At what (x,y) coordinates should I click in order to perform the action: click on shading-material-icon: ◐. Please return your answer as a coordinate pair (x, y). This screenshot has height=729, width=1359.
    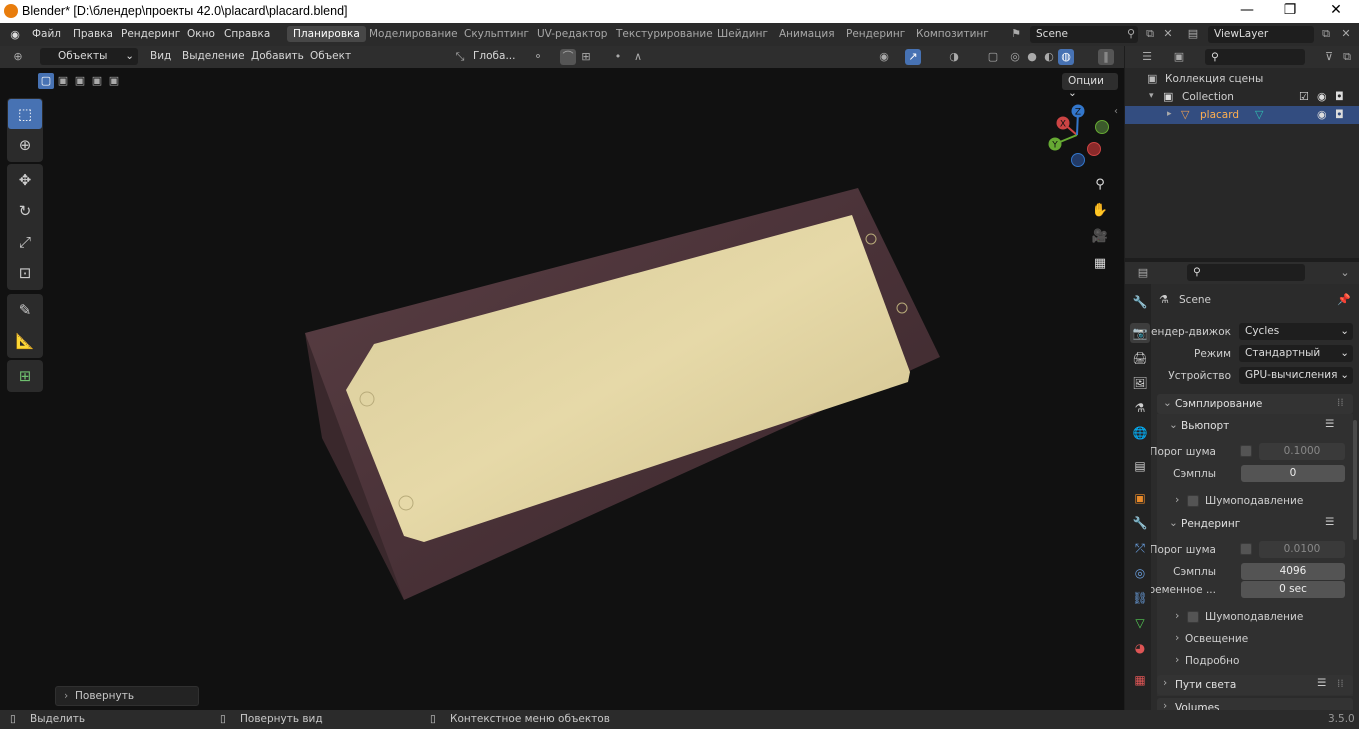
    Looking at the image, I should click on (1049, 57).